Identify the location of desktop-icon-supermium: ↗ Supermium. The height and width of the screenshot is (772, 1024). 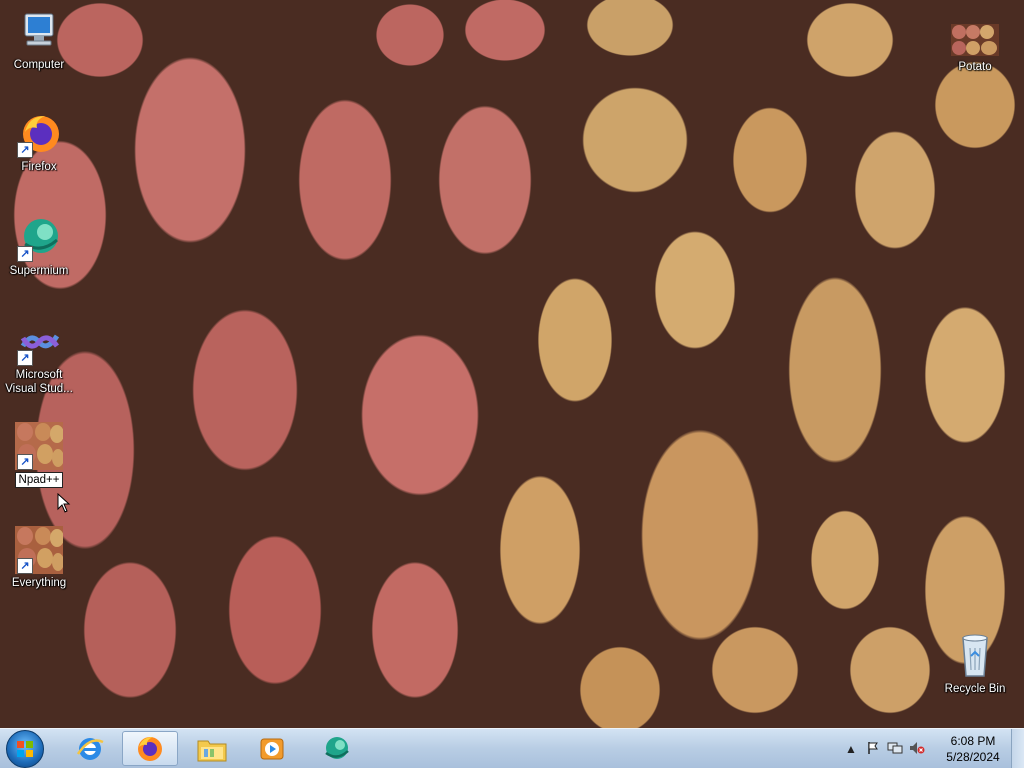
(39, 246).